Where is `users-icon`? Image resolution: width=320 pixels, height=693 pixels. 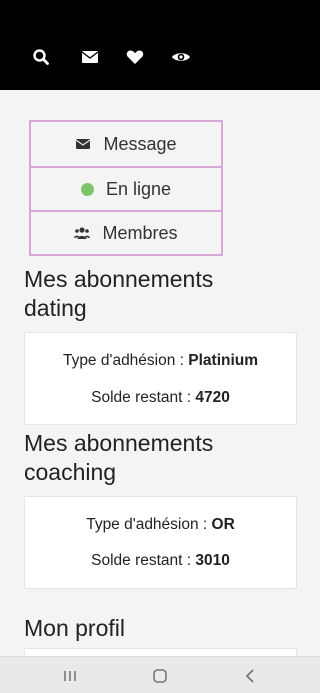 users-icon is located at coordinates (82, 233).